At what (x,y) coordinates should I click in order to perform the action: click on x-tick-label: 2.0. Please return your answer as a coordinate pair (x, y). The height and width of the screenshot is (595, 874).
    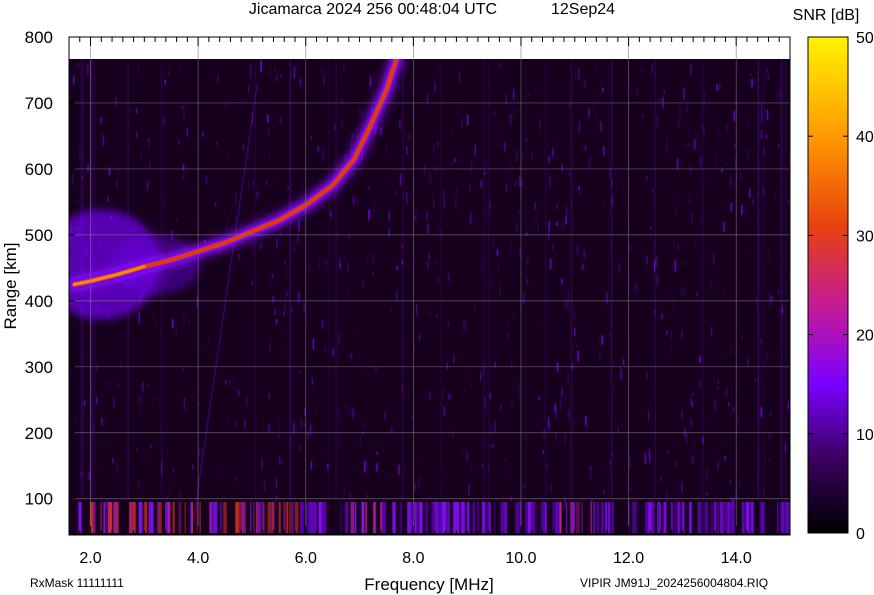
    Looking at the image, I should click on (90, 558).